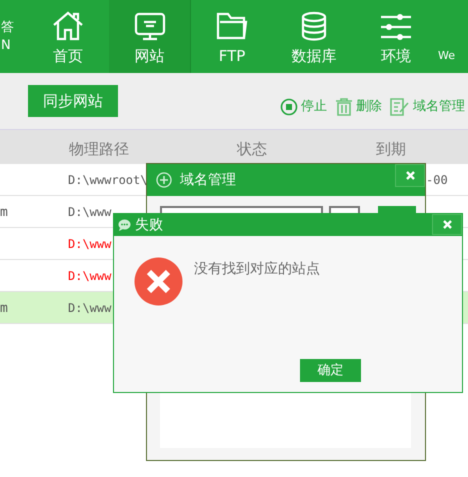  Describe the element at coordinates (6, 45) in the screenshot. I see `logo-text: N` at that location.